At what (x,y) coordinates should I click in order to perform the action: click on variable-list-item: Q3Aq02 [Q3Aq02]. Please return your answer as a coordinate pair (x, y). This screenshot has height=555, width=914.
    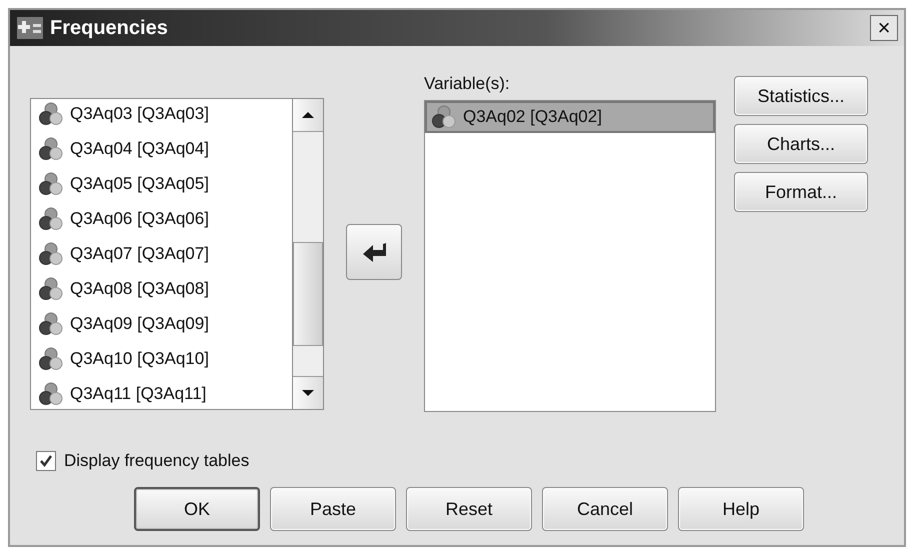
    Looking at the image, I should click on (570, 117).